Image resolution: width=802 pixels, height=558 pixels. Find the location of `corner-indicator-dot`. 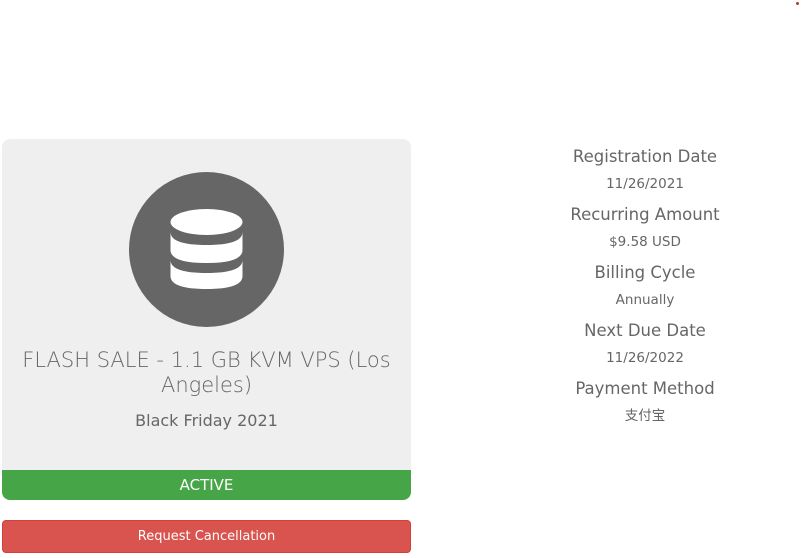

corner-indicator-dot is located at coordinates (797, 3).